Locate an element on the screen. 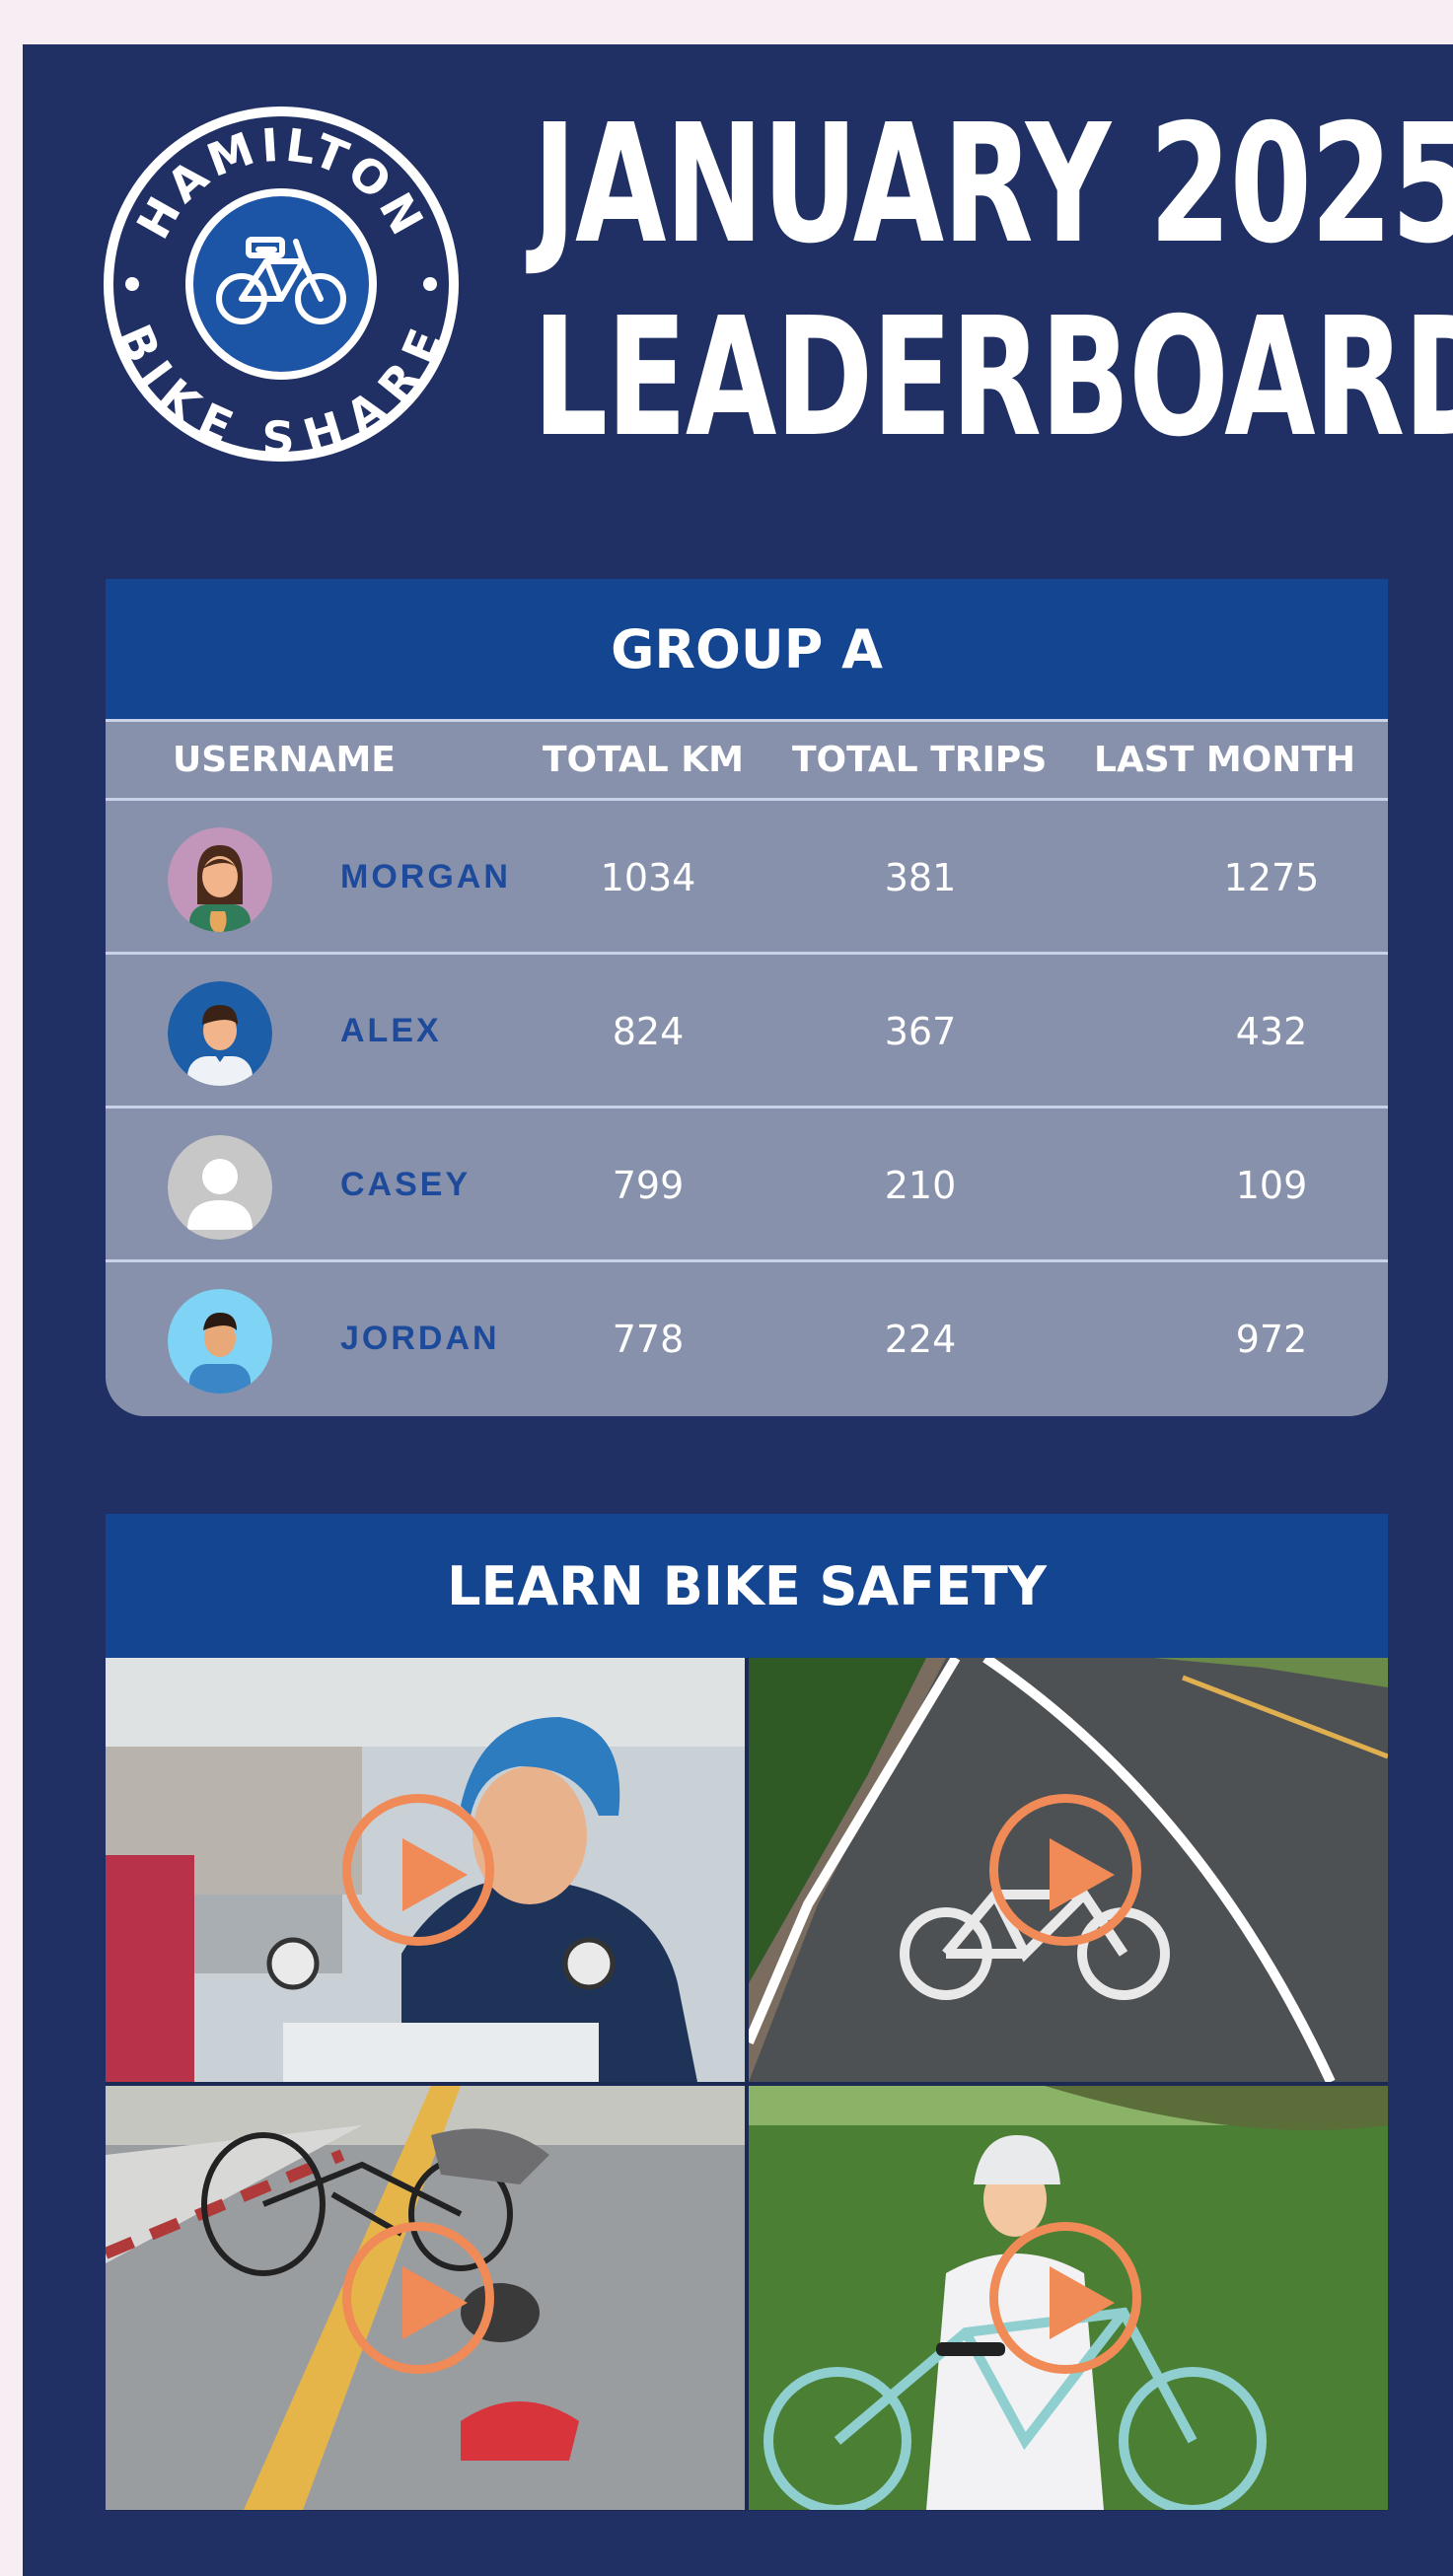 The image size is (1453, 2576). table-row: CASEY 799 210 109 is located at coordinates (747, 1186).